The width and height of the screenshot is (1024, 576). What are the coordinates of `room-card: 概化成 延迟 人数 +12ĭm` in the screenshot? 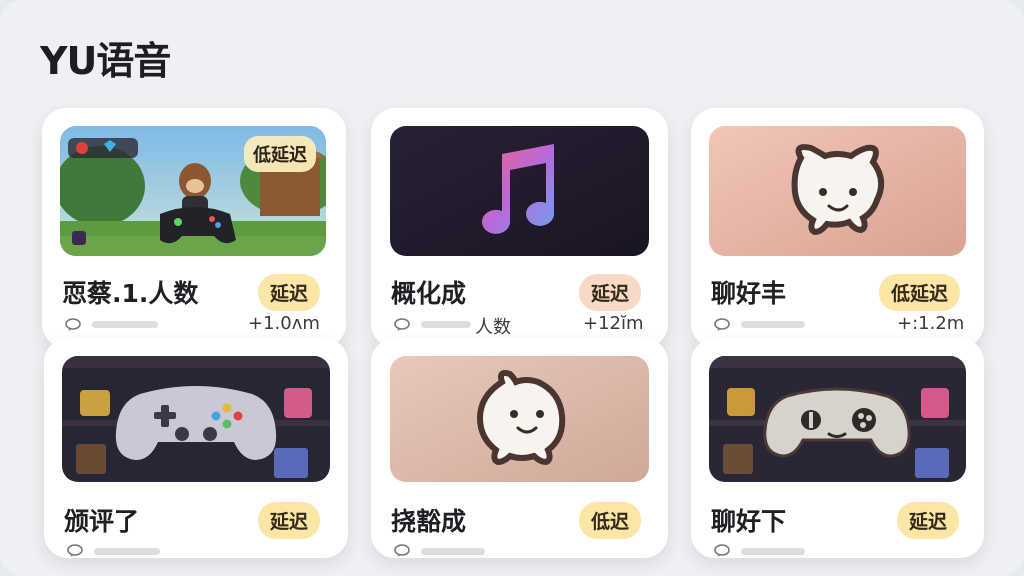 It's located at (519, 228).